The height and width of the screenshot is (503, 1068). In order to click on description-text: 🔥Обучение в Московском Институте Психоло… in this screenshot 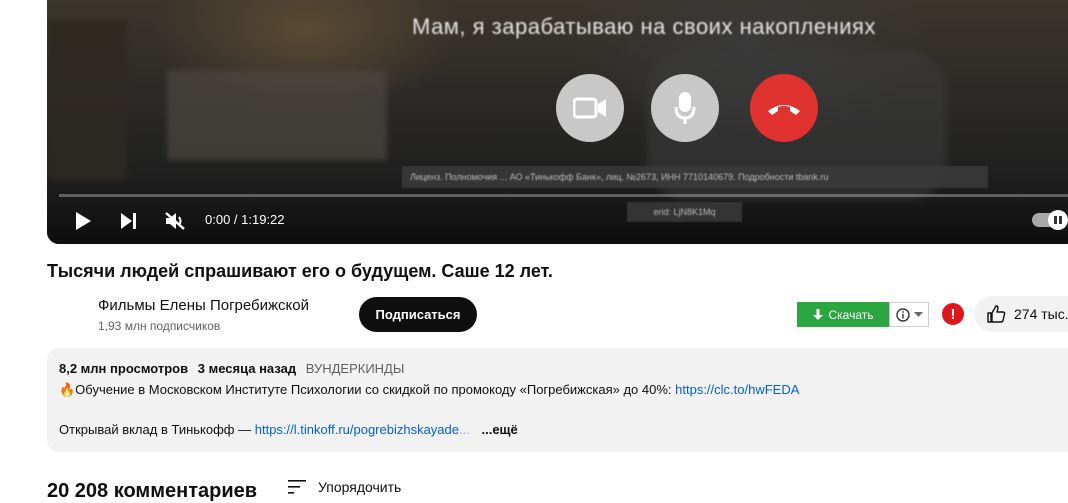, I will do `click(367, 389)`.